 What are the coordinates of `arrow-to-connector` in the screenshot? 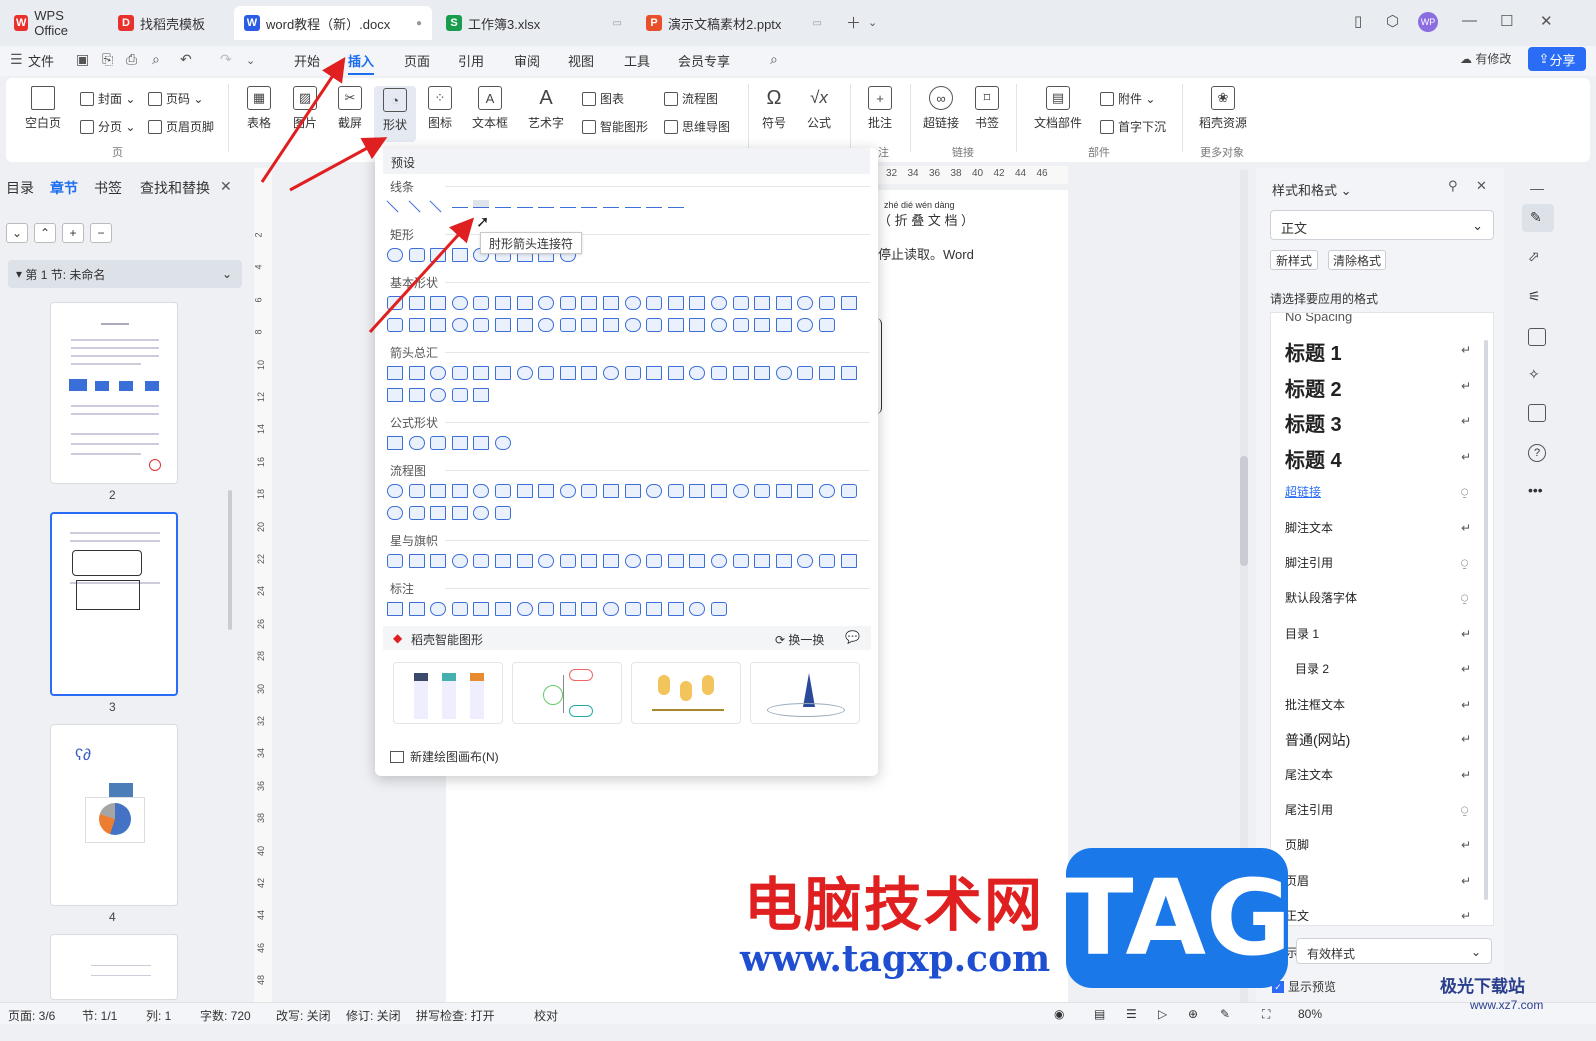 It's located at (421, 275).